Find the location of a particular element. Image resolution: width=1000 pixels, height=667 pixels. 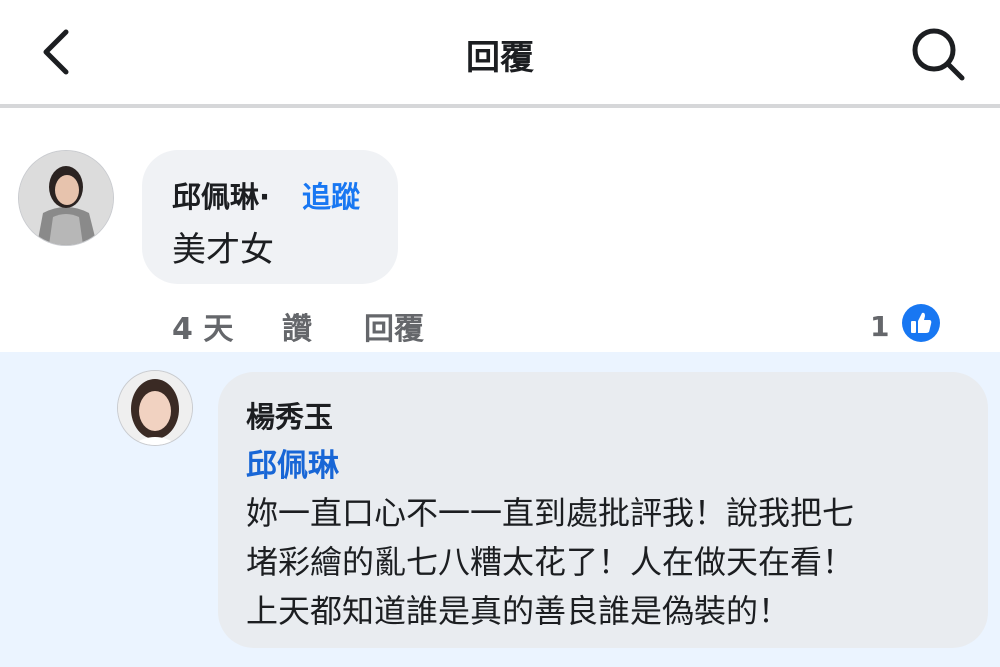

reaction-count: 1 is located at coordinates (879, 326).